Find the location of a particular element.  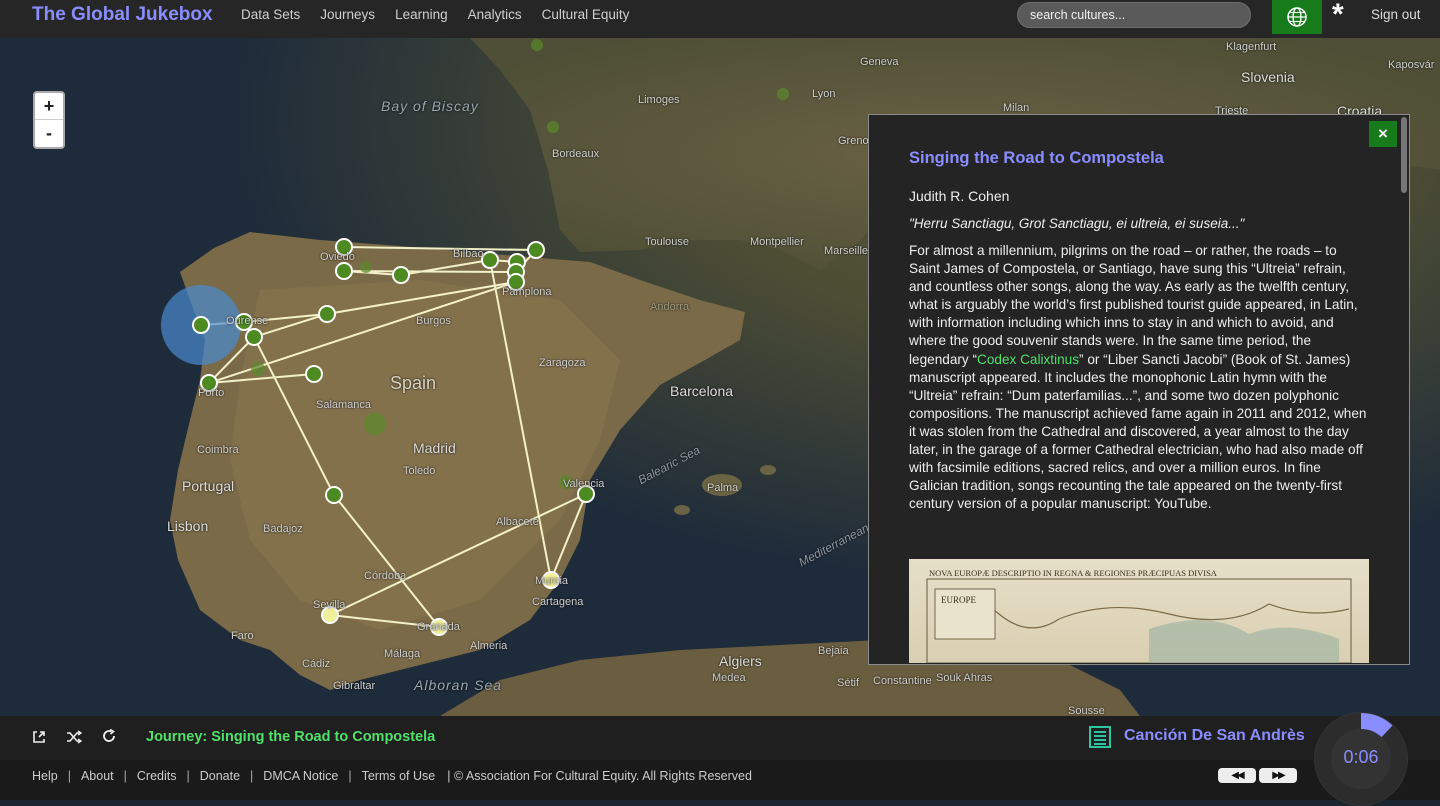

share-icon is located at coordinates (39, 737).